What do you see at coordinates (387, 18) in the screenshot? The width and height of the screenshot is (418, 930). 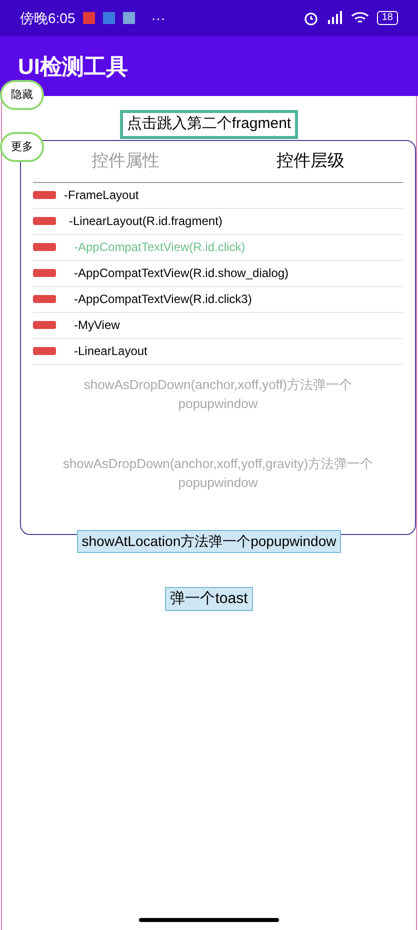 I see `battery-indicator: 18` at bounding box center [387, 18].